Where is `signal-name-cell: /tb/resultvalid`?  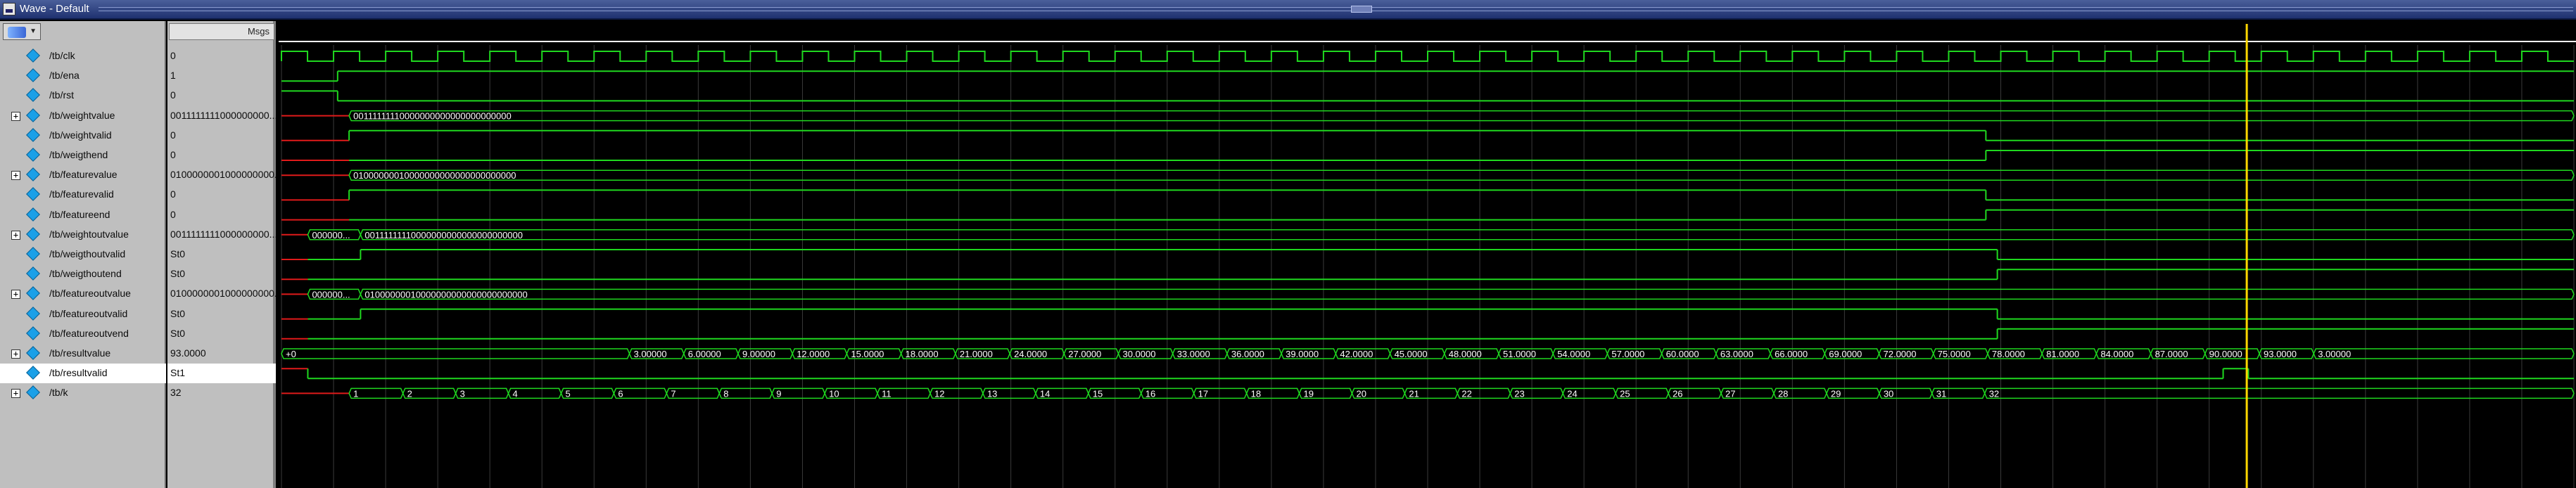
signal-name-cell: /tb/resultvalid is located at coordinates (83, 374).